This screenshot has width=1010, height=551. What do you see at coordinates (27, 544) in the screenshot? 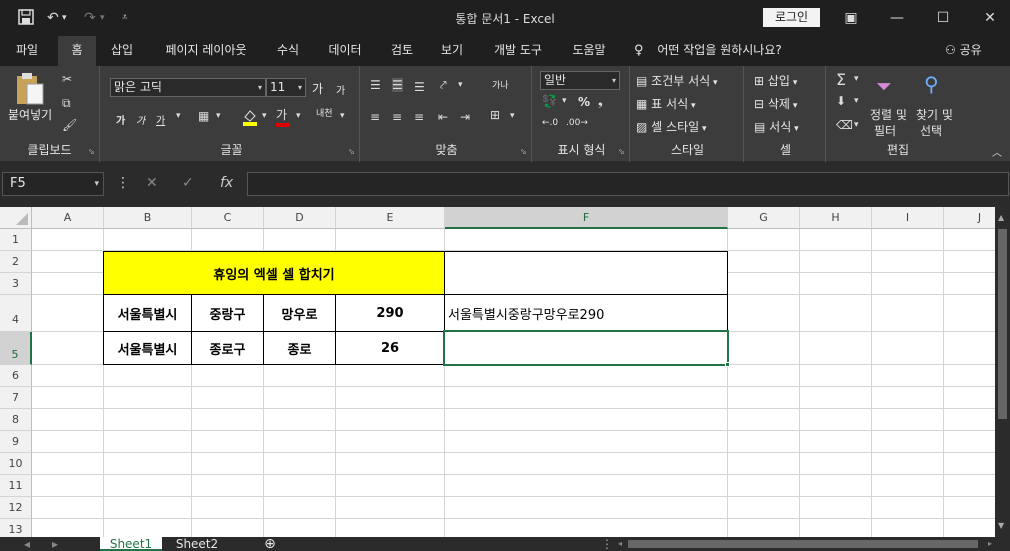
I see `prev-sheet-icon: ◂` at bounding box center [27, 544].